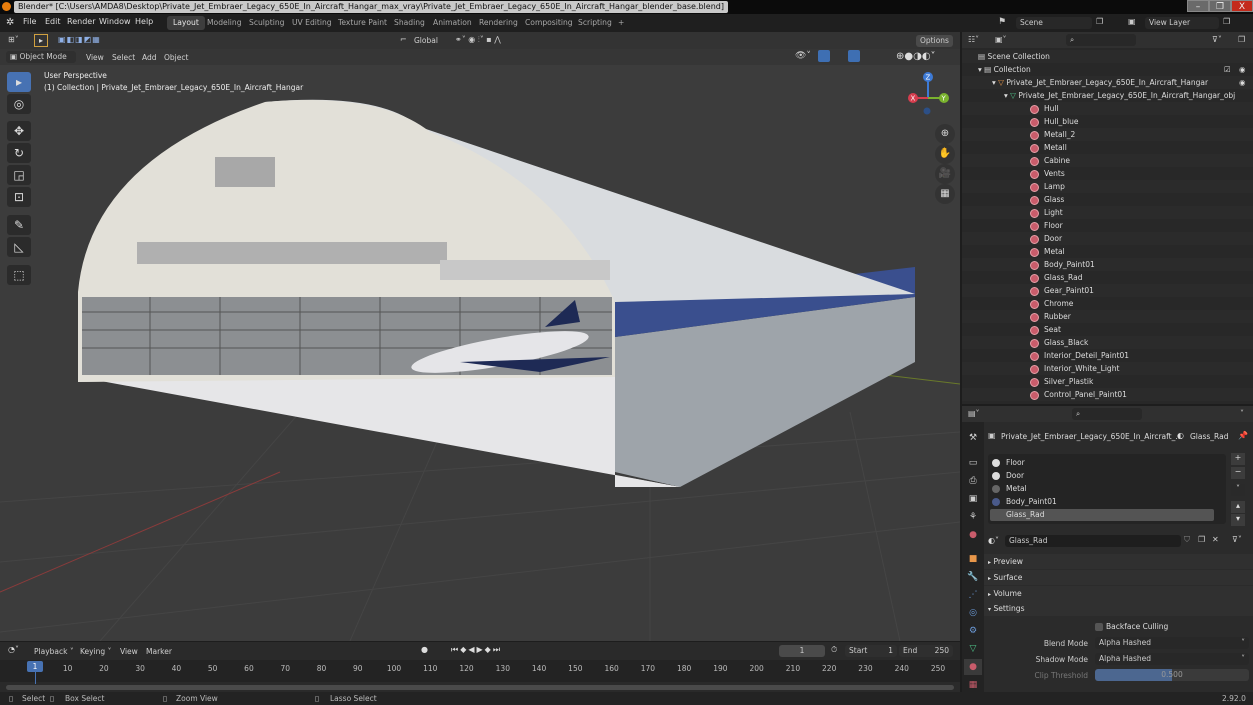 The image size is (1253, 705). What do you see at coordinates (1107, 355) in the screenshot?
I see `outliner-material-item: Interior_Deteil_Paint01` at bounding box center [1107, 355].